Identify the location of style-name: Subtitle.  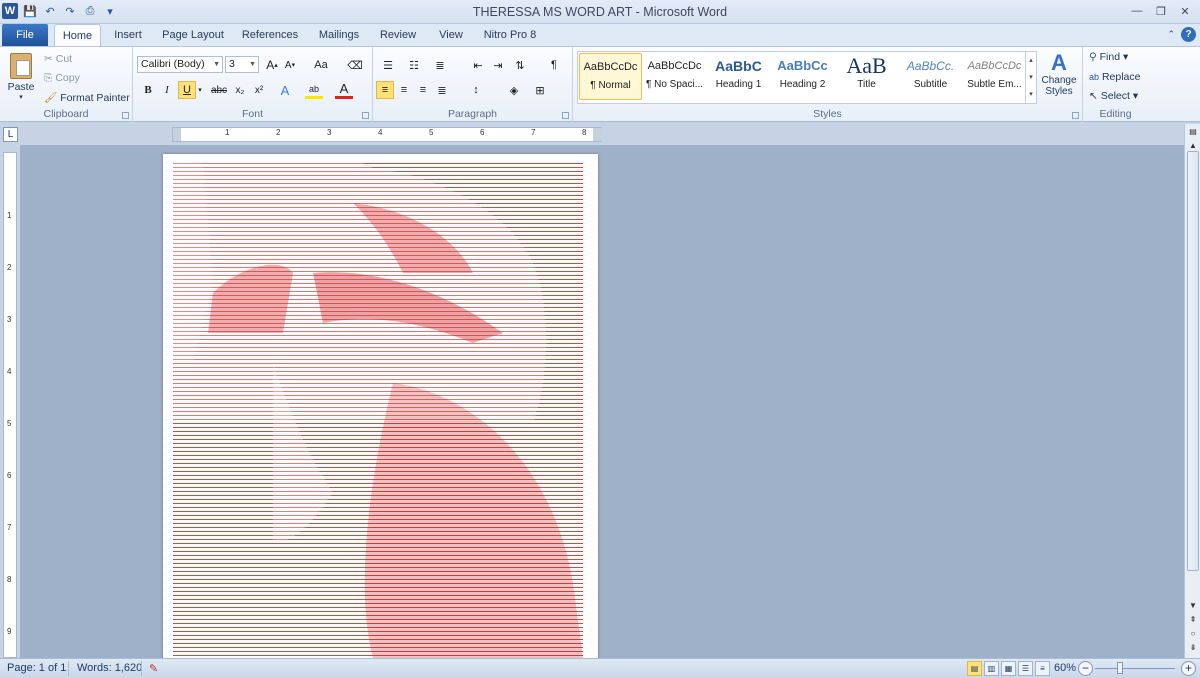
(930, 84).